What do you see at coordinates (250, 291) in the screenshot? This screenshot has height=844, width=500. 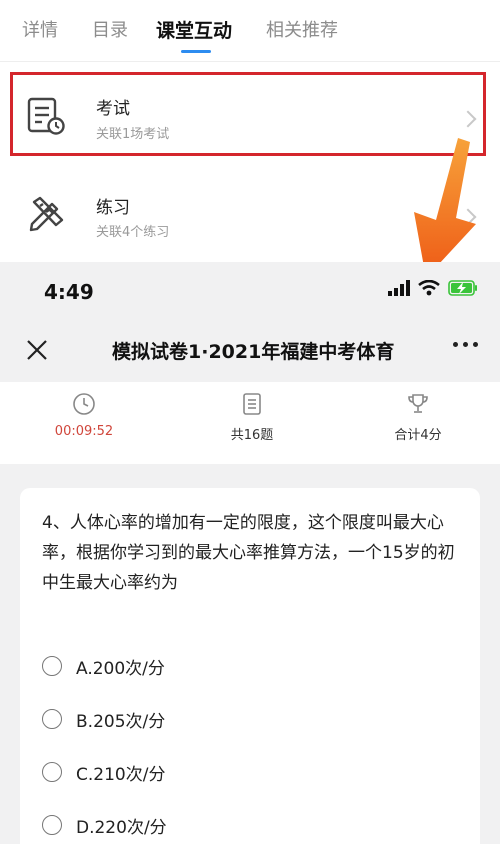 I see `status-bar: 4:49` at bounding box center [250, 291].